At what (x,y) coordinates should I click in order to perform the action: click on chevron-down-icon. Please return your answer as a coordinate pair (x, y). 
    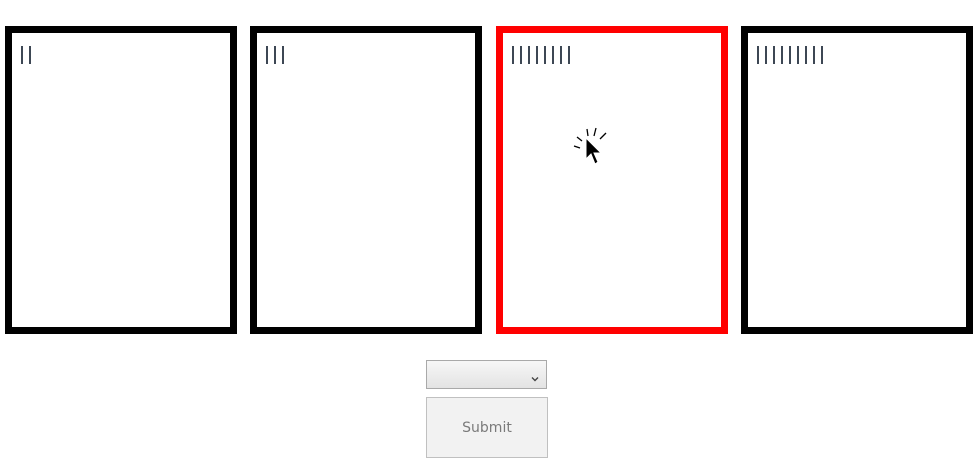
    Looking at the image, I should click on (535, 375).